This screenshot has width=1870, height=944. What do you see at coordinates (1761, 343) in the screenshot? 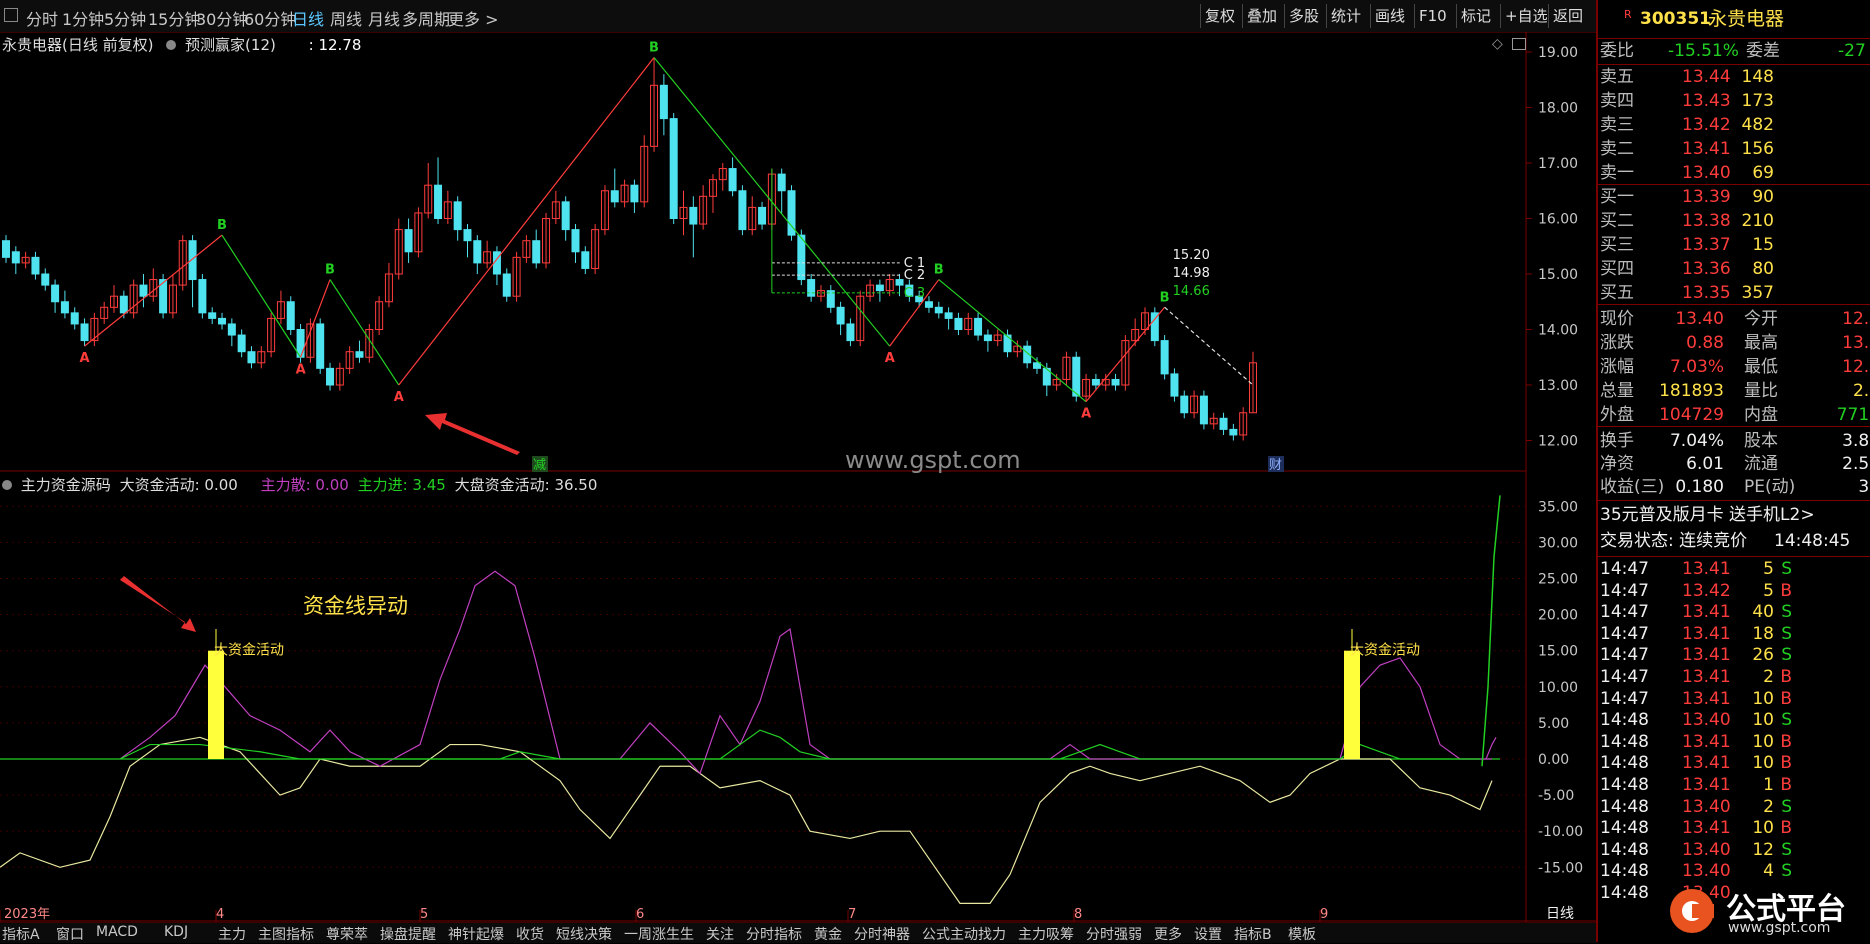
I see `stat-label: 最高` at bounding box center [1761, 343].